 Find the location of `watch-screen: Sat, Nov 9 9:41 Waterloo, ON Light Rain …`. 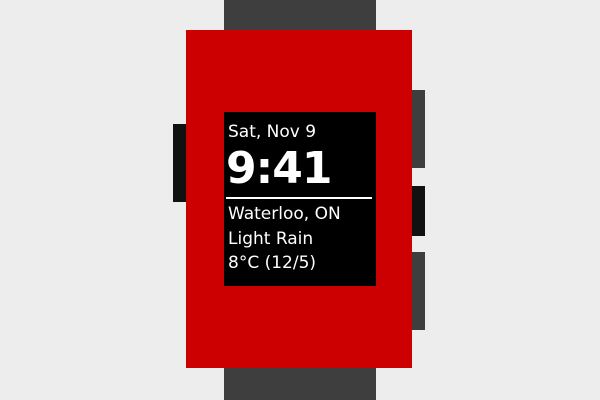

watch-screen: Sat, Nov 9 9:41 Waterloo, ON Light Rain … is located at coordinates (300, 199).